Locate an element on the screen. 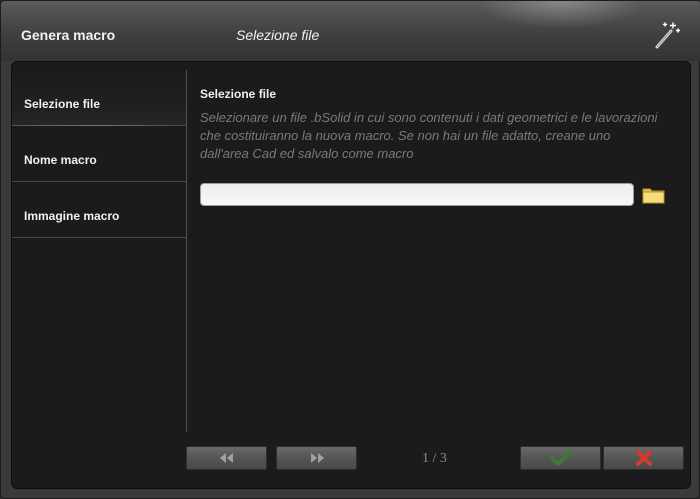 The height and width of the screenshot is (499, 700). sidebar-item-label: Nome macro is located at coordinates (60, 160).